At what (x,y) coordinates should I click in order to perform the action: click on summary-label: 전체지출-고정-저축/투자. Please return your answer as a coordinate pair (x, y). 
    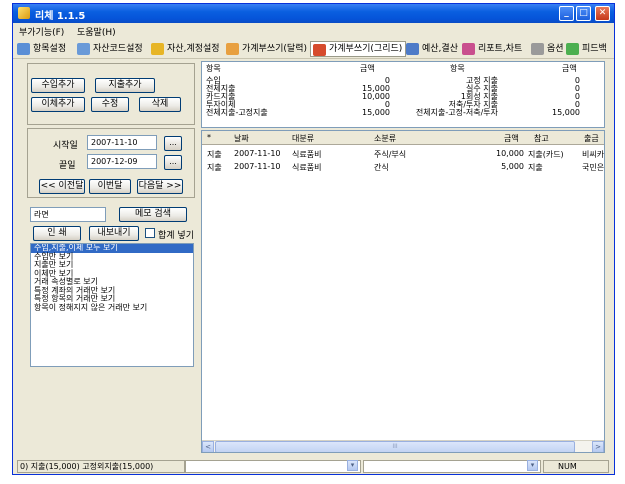
    Looking at the image, I should click on (456, 112).